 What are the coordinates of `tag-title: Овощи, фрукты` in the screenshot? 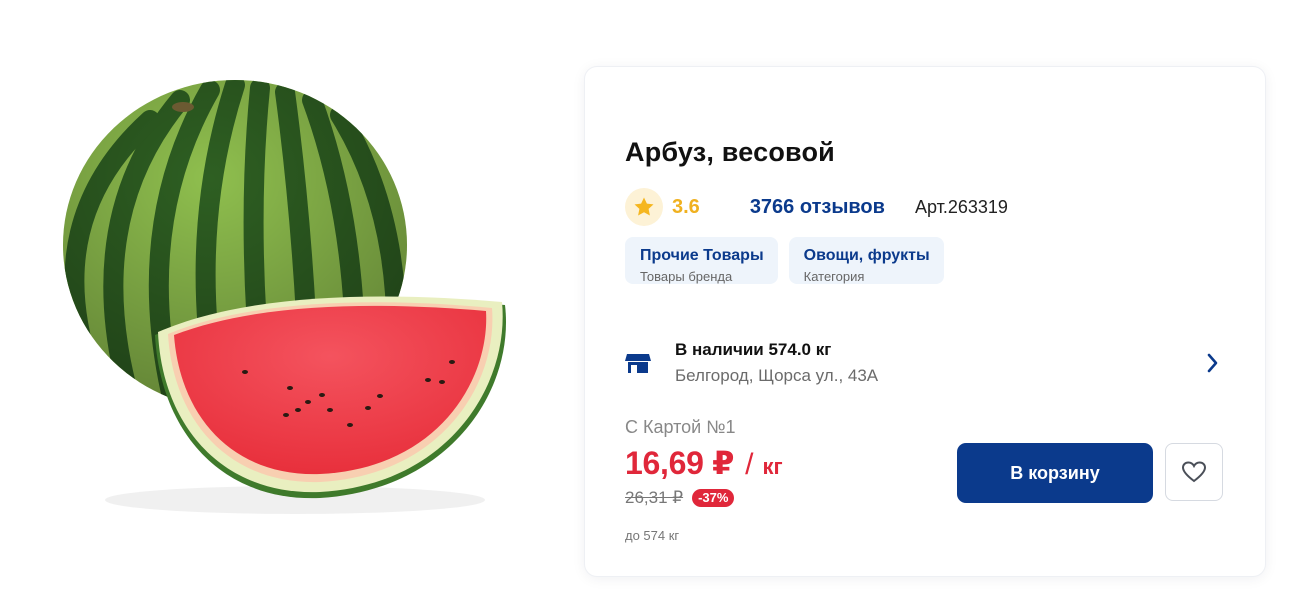 It's located at (866, 255).